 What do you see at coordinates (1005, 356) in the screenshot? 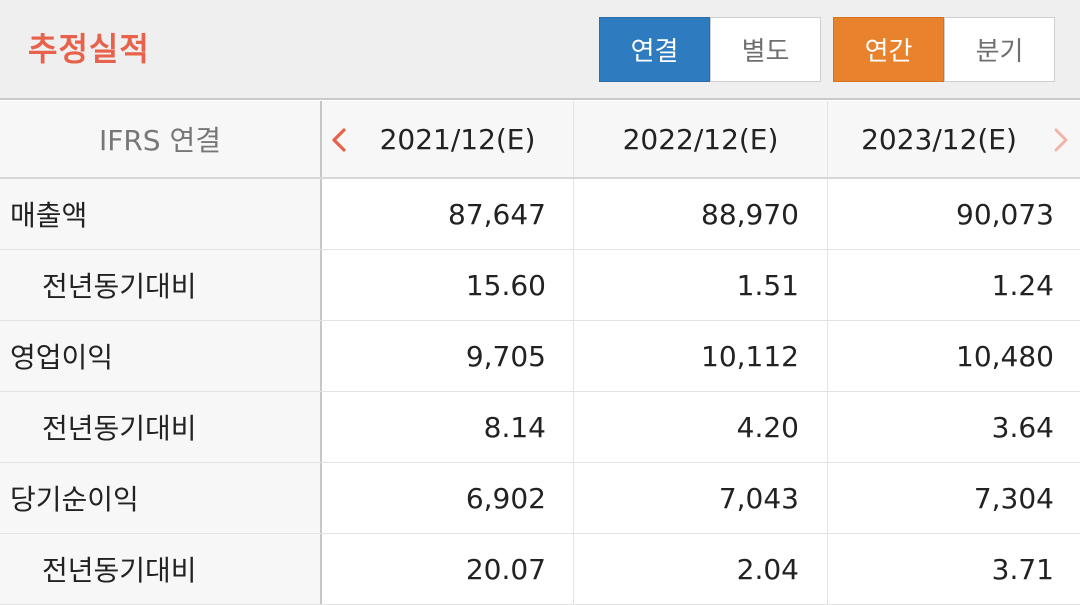
I see `value-cell: 10,480` at bounding box center [1005, 356].